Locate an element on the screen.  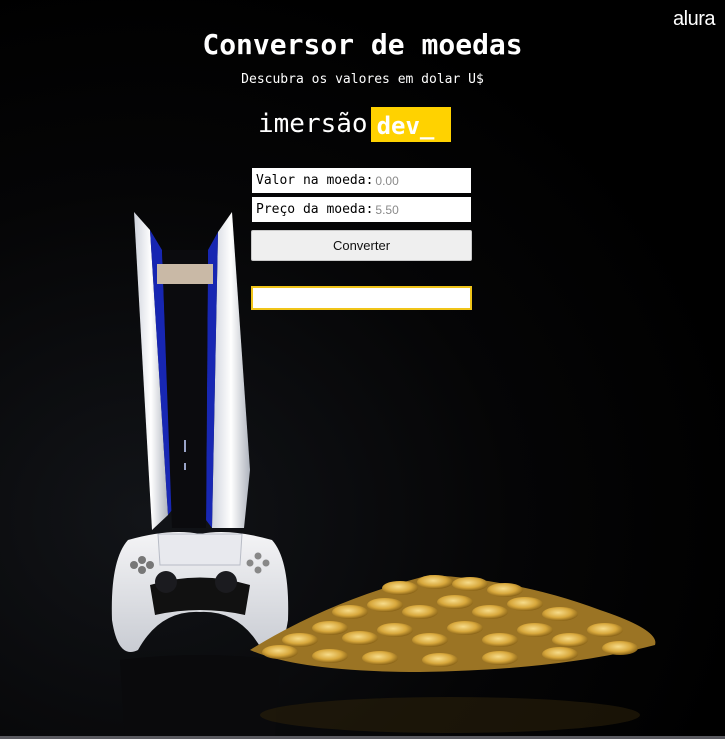
console-icon is located at coordinates (192, 371).